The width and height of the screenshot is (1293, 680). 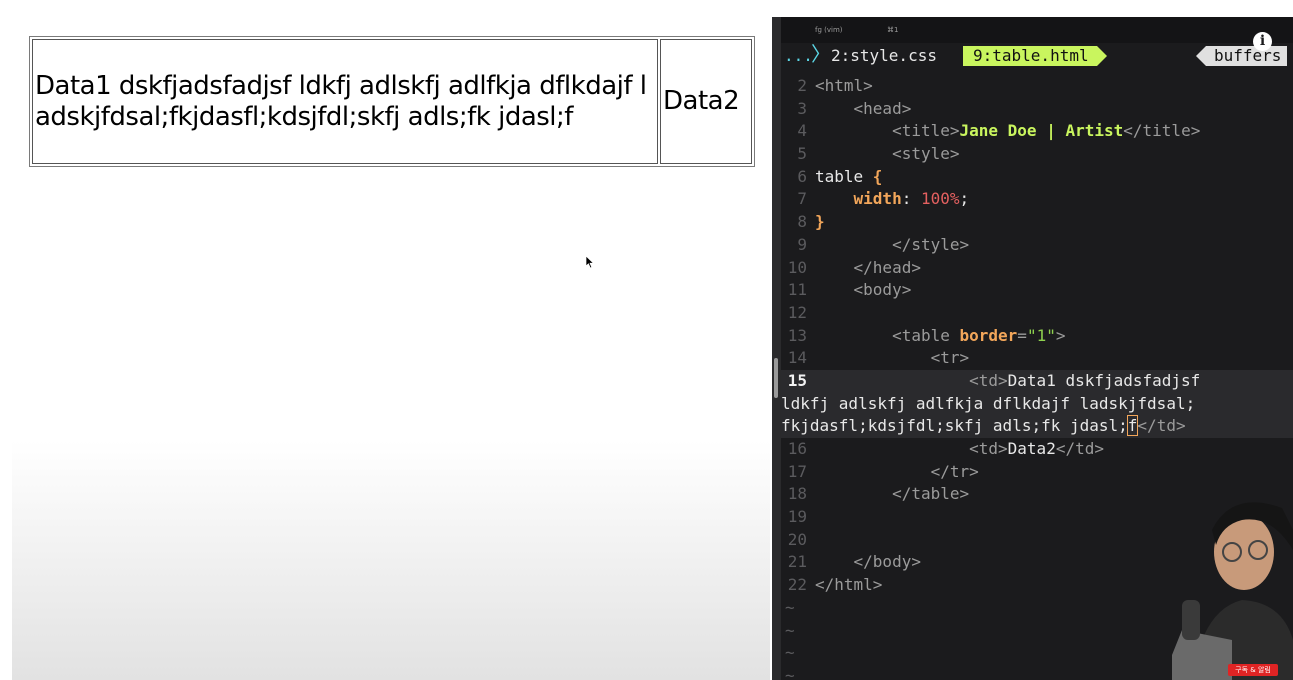 I want to click on code-line: 2 <html>, so click(x=835, y=85).